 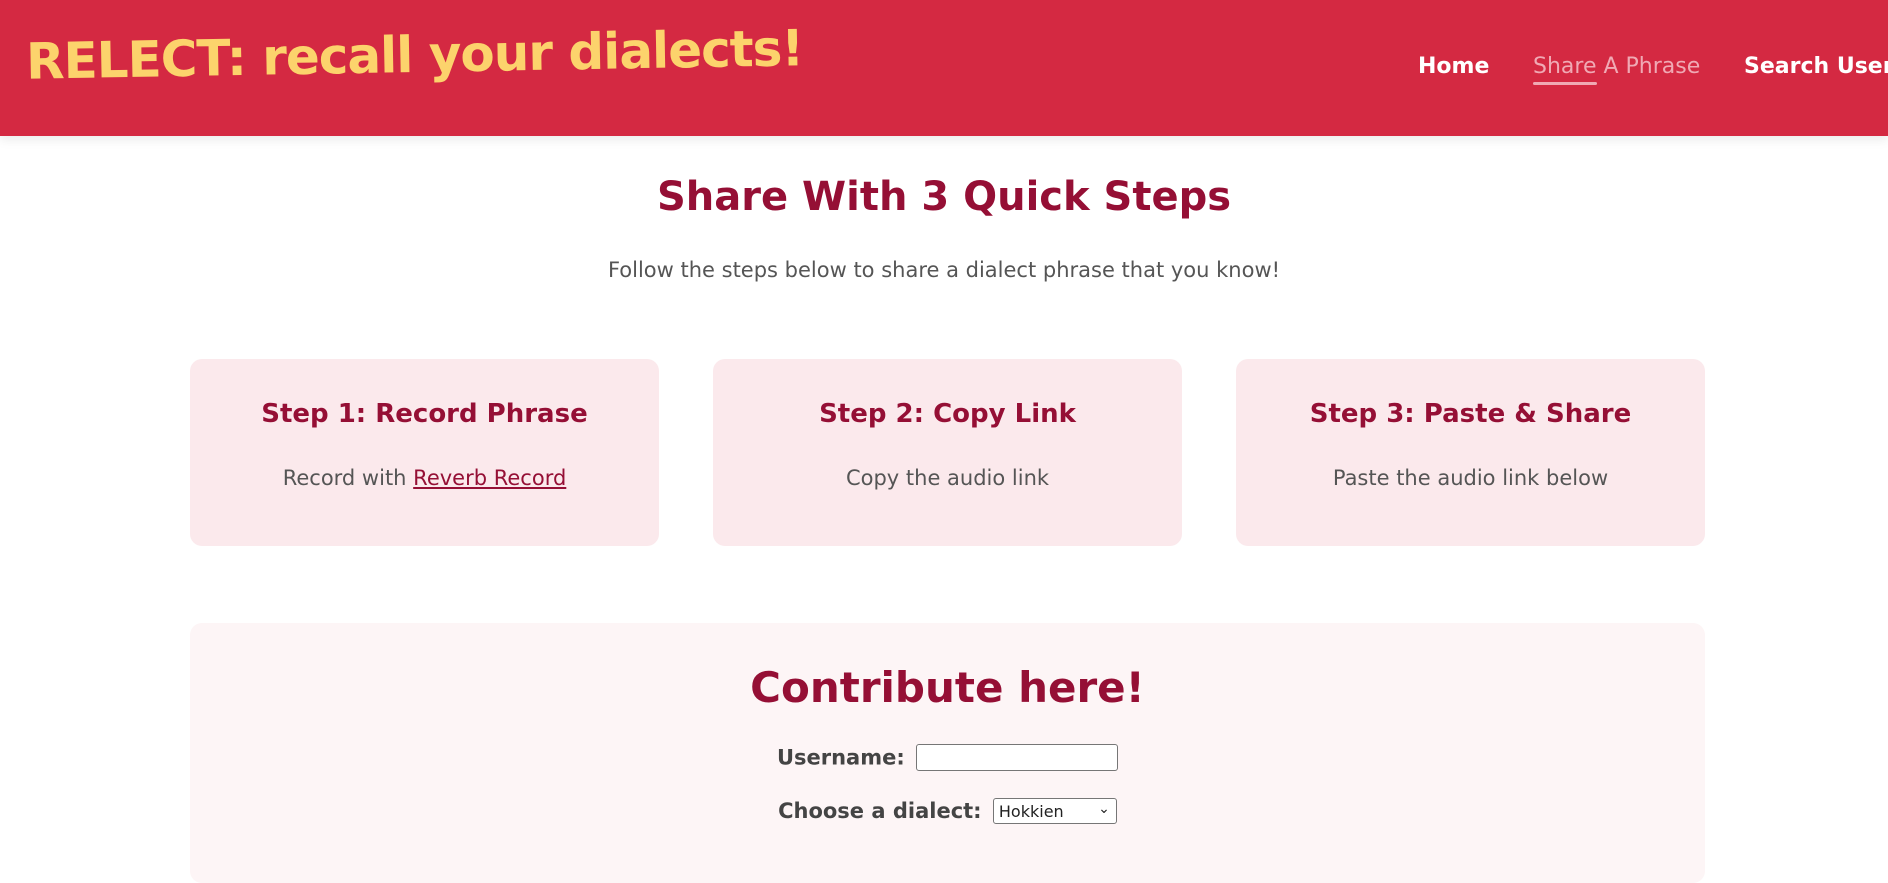 I want to click on chevron-down-icon: ⌄, so click(x=1104, y=809).